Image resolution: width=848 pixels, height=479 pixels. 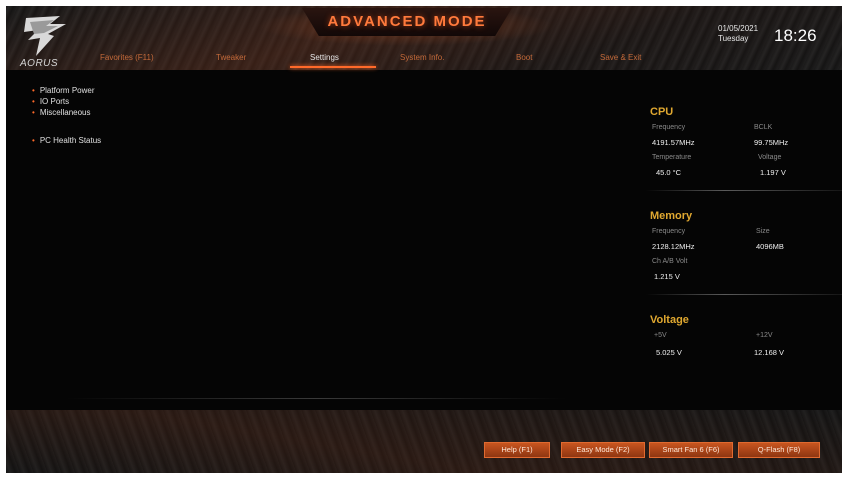 What do you see at coordinates (669, 127) in the screenshot?
I see `cpu-frequency-label: Frequency` at bounding box center [669, 127].